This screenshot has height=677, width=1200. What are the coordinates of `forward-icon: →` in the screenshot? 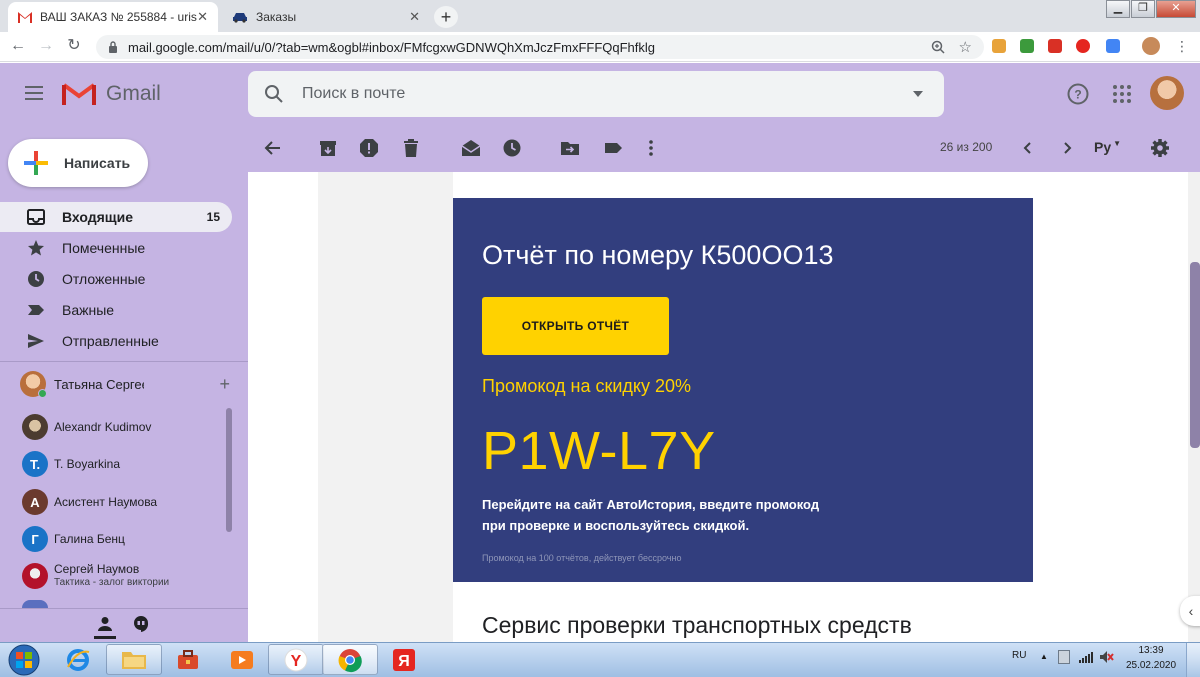 It's located at (46, 46).